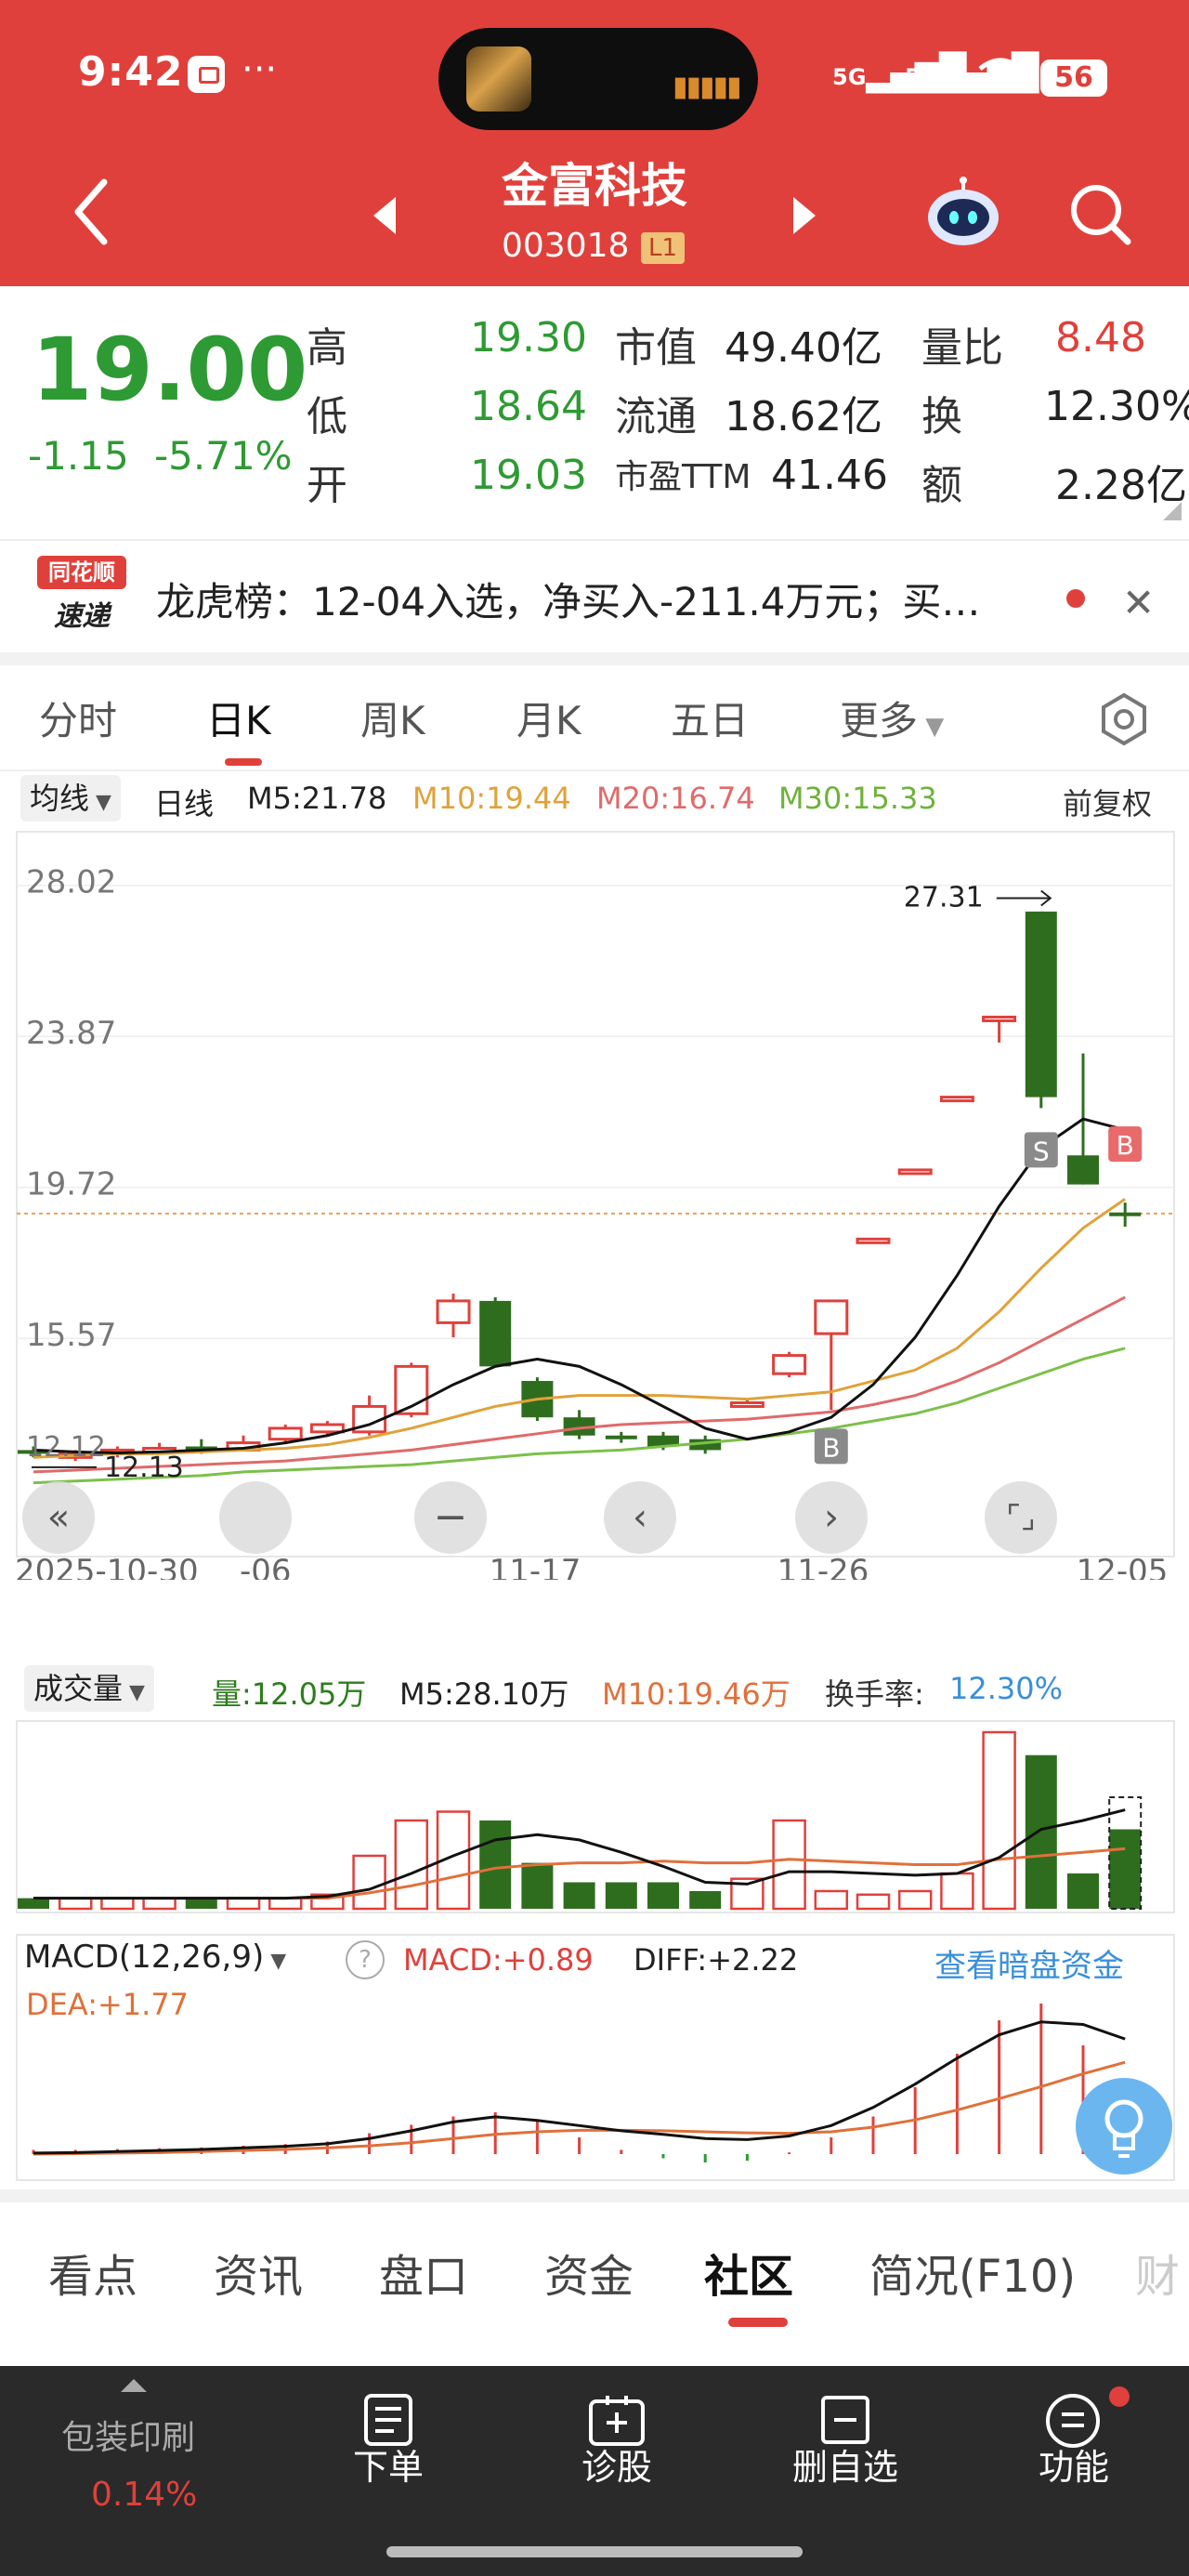 The height and width of the screenshot is (2576, 1189). What do you see at coordinates (758, 2322) in the screenshot?
I see `bottom-tab-indicator` at bounding box center [758, 2322].